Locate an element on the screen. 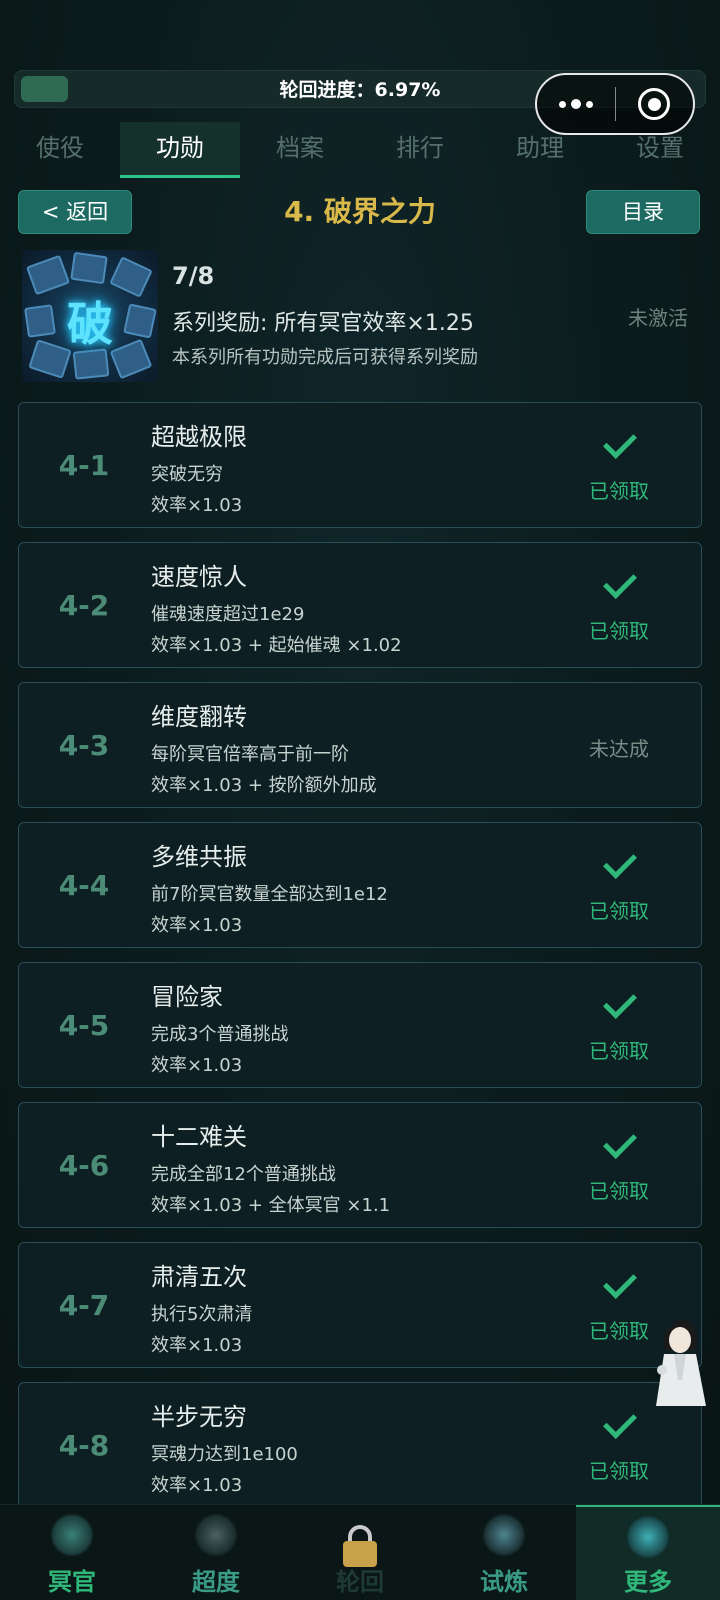 This screenshot has height=1600, width=720. bottom-navigation: 冥官 超度 轮回 试炼 更多 is located at coordinates (360, 1552).